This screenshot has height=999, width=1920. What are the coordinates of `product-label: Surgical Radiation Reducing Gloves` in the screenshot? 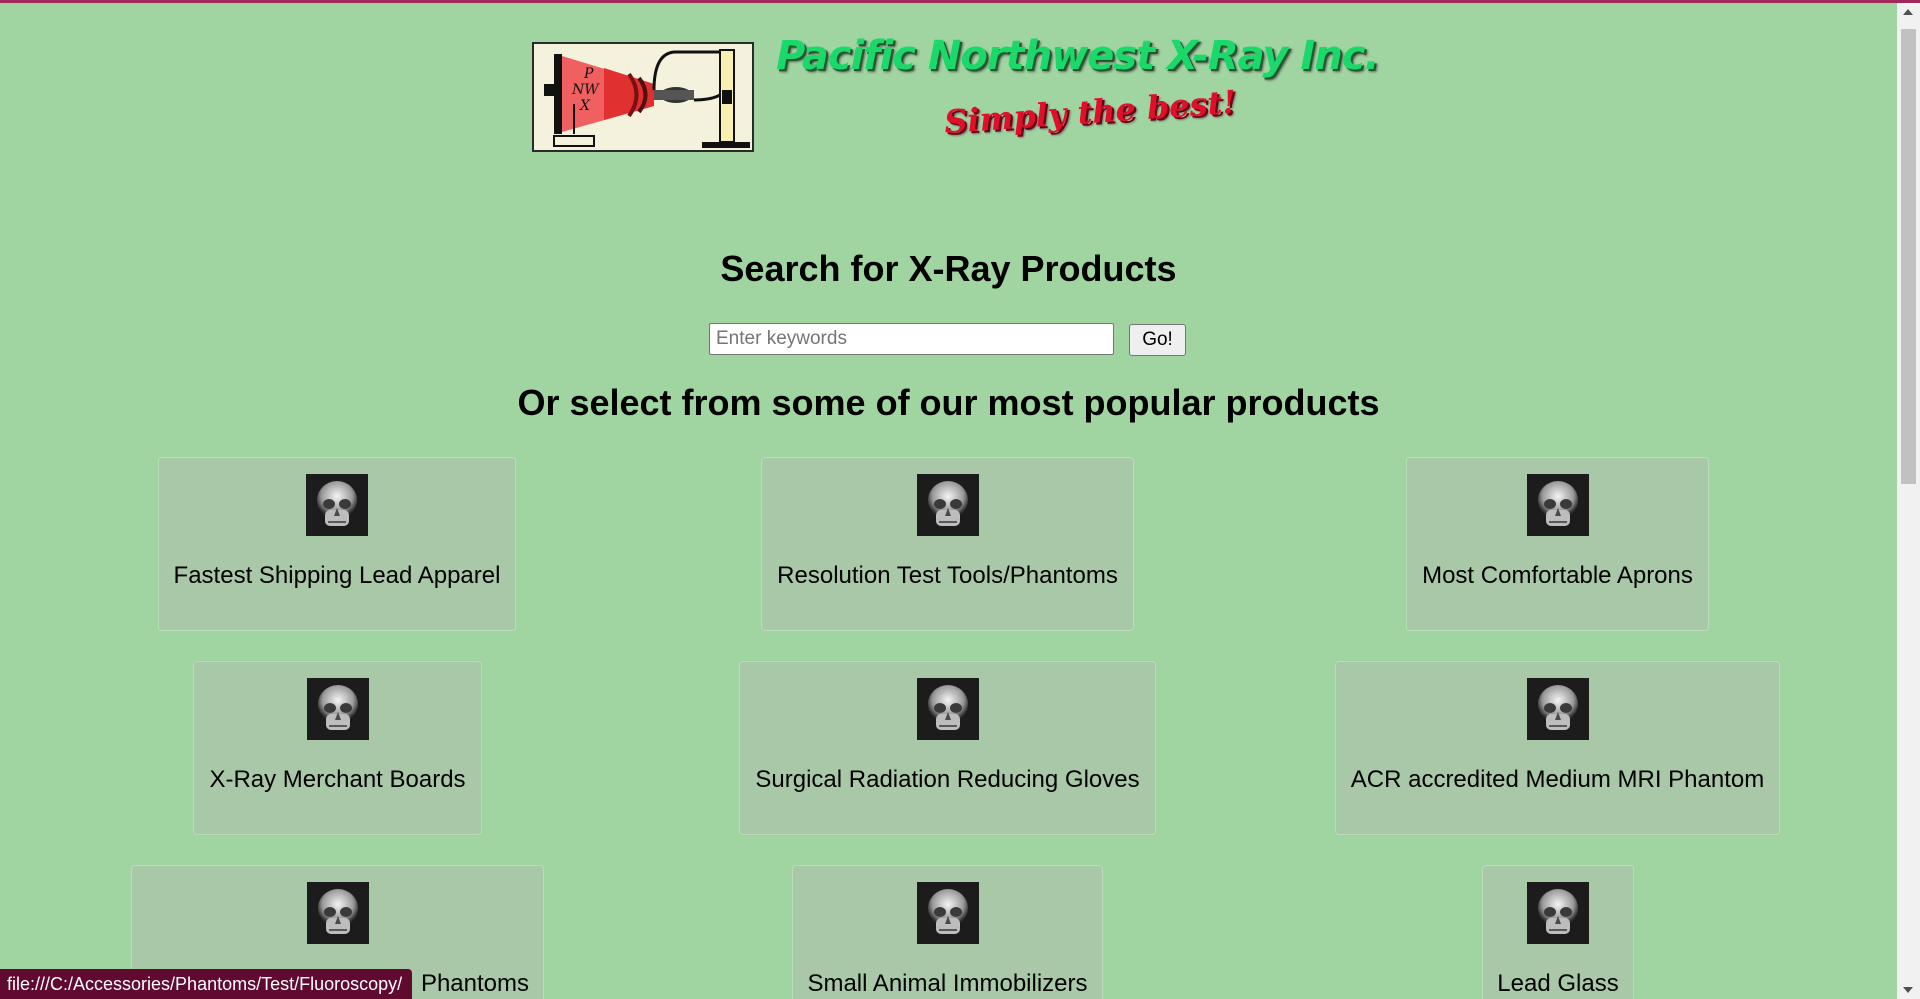 It's located at (947, 779).